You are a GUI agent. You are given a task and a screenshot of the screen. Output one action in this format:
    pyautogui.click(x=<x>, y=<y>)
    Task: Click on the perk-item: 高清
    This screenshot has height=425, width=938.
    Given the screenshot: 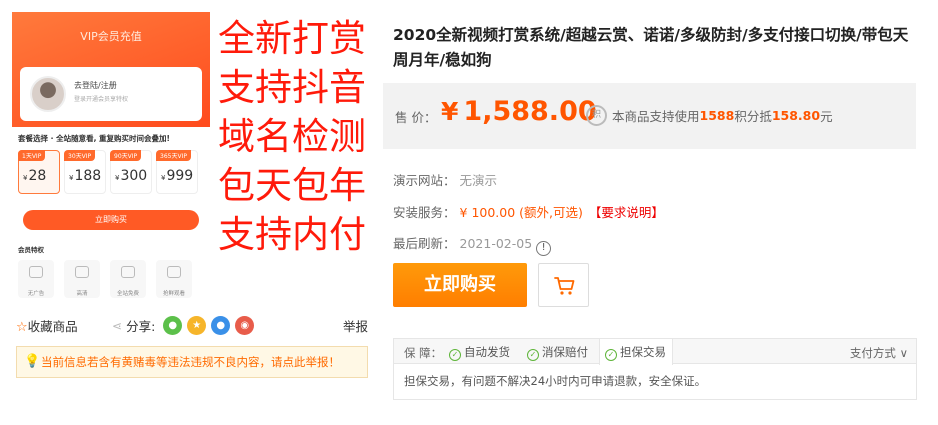 What is the action you would take?
    pyautogui.click(x=82, y=279)
    